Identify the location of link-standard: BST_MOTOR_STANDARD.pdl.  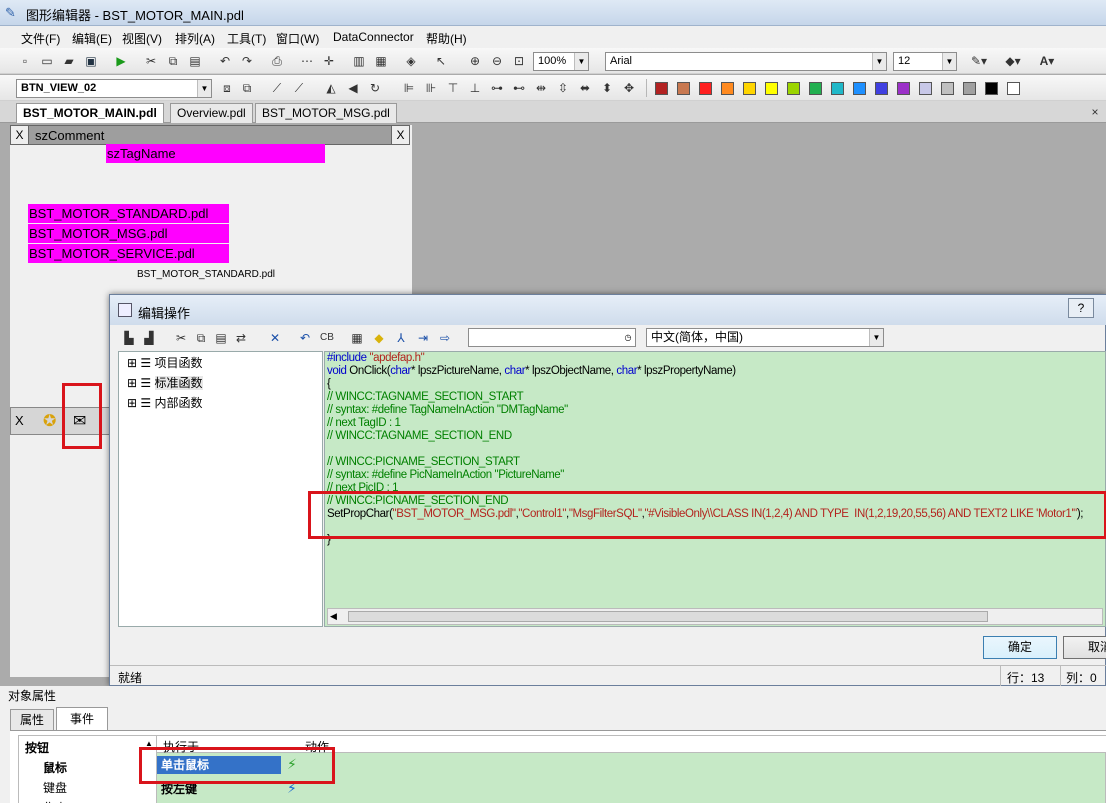
(128, 213).